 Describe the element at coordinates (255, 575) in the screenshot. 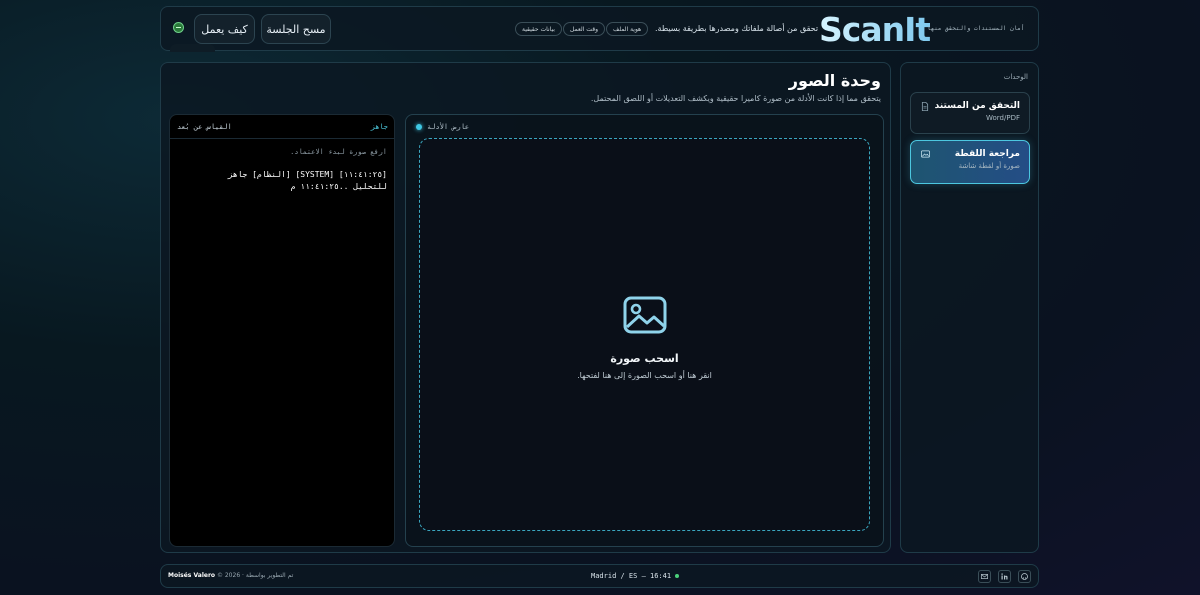

I see `footer-copyright: © 2026 · تم التطوير بواسطة` at that location.